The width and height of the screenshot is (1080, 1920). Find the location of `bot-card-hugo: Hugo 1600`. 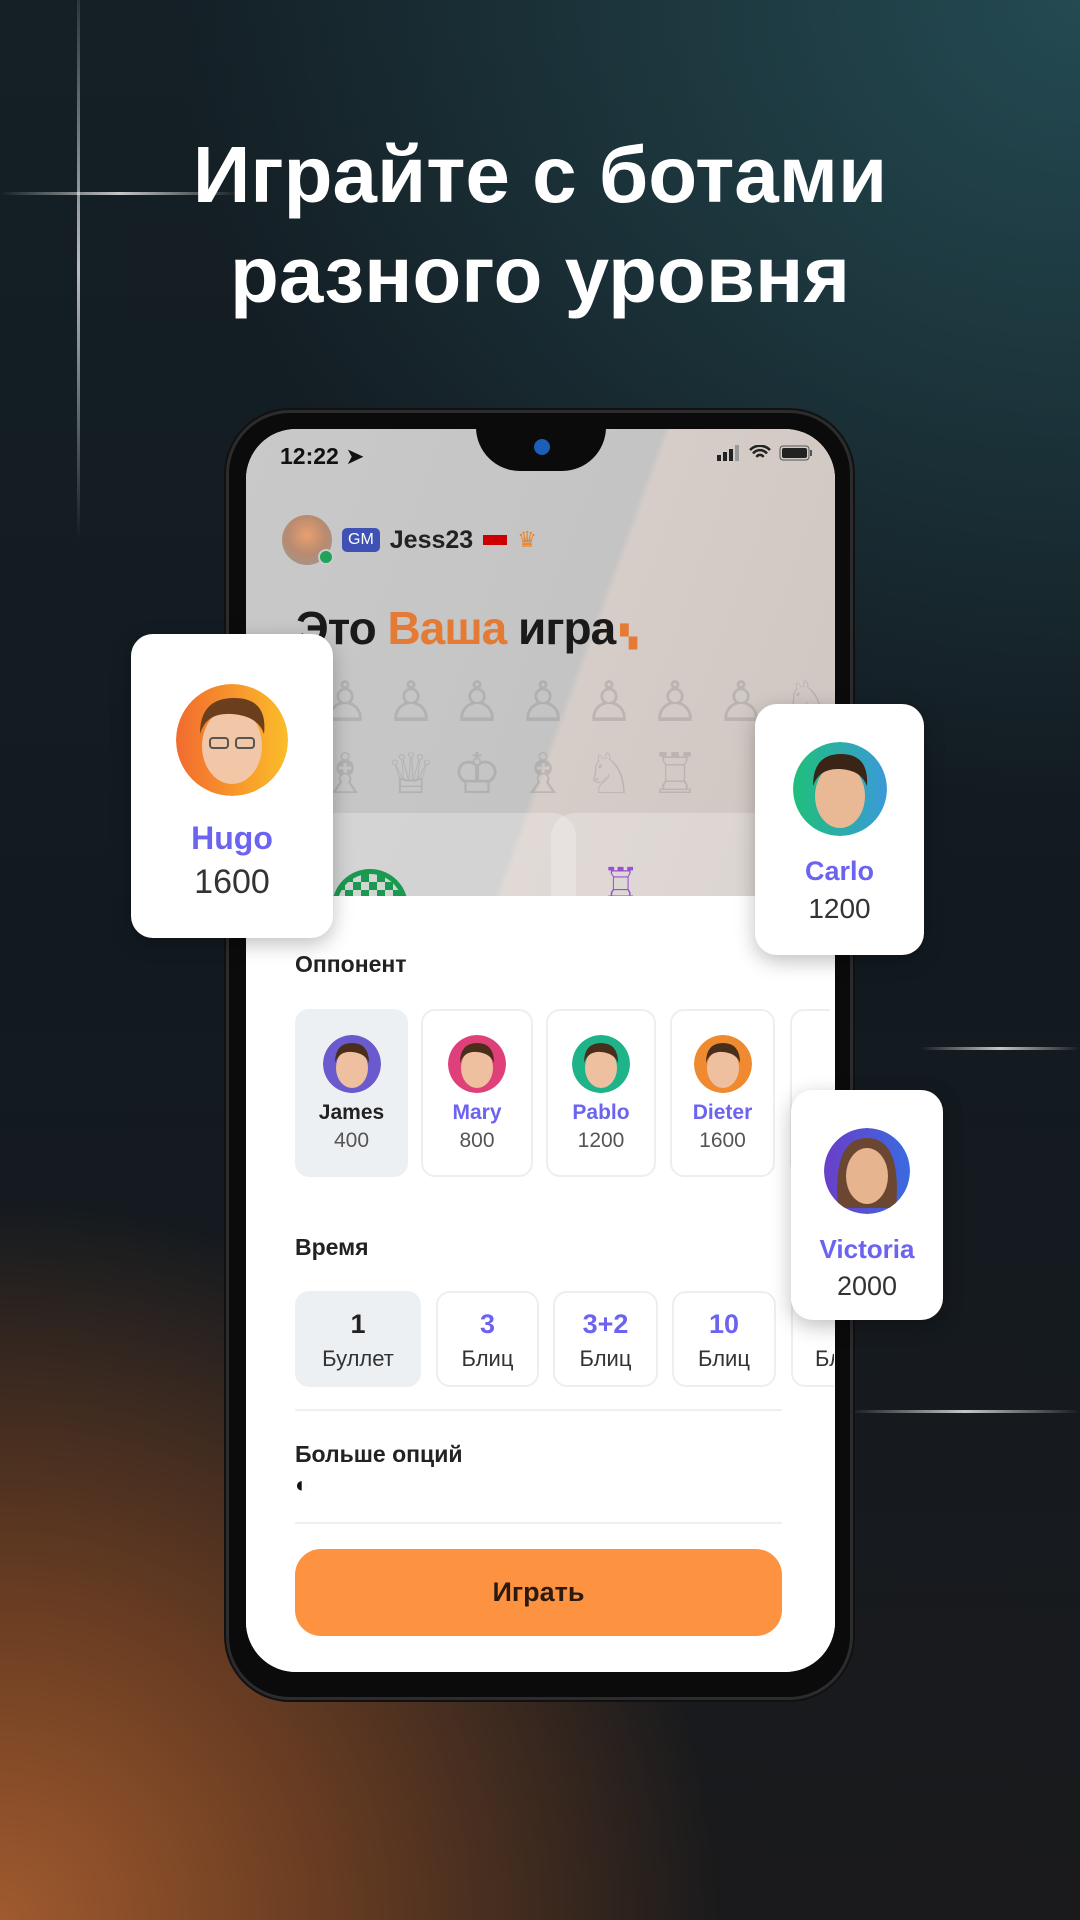

bot-card-hugo: Hugo 1600 is located at coordinates (232, 786).